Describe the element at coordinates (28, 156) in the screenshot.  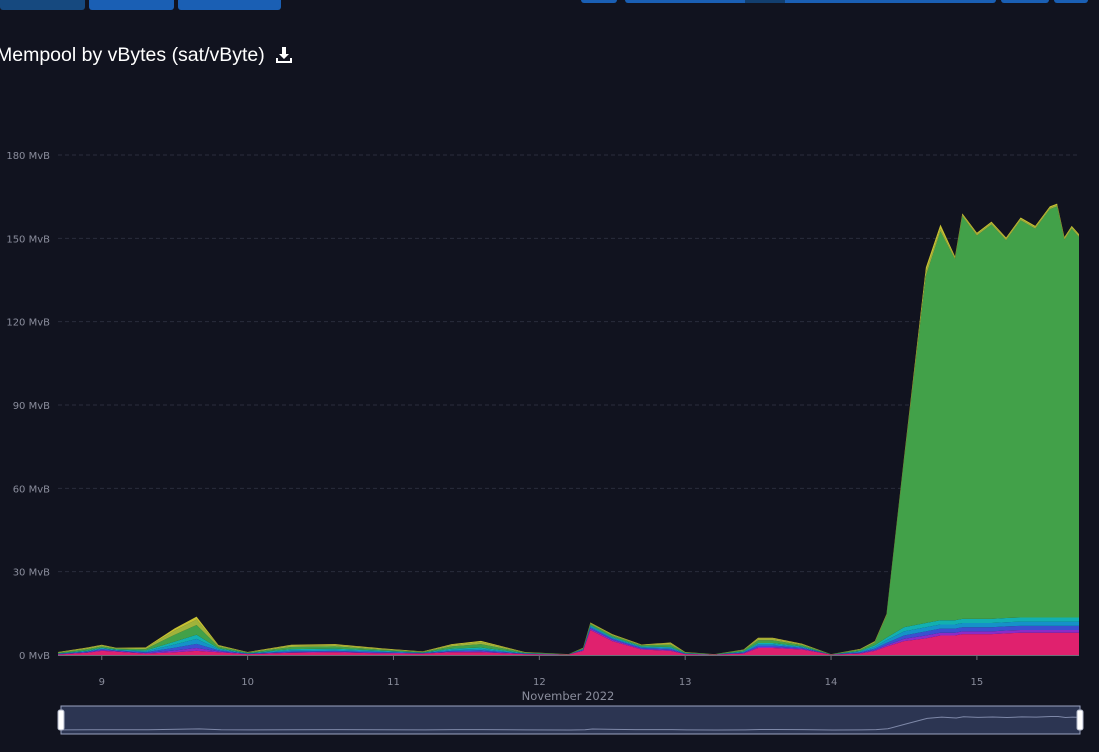
I see `y-tick-label: 180 MvB` at that location.